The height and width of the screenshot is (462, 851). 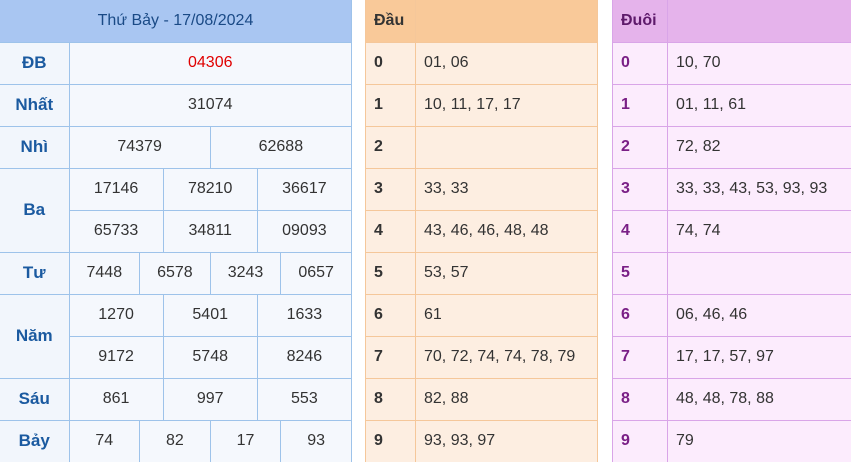 What do you see at coordinates (304, 231) in the screenshot?
I see `prize-number-ba: 09093` at bounding box center [304, 231].